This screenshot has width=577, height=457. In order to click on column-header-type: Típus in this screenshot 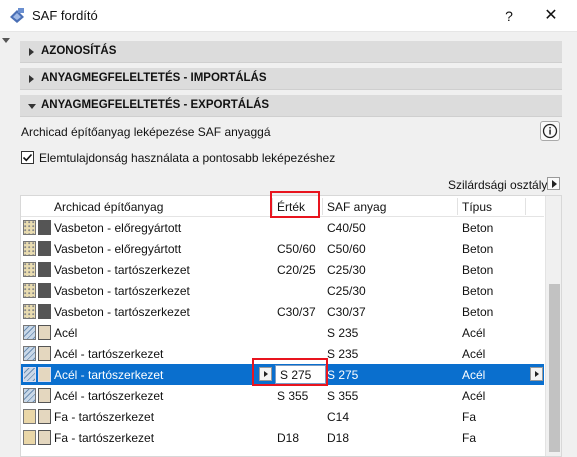, I will do `click(477, 207)`.